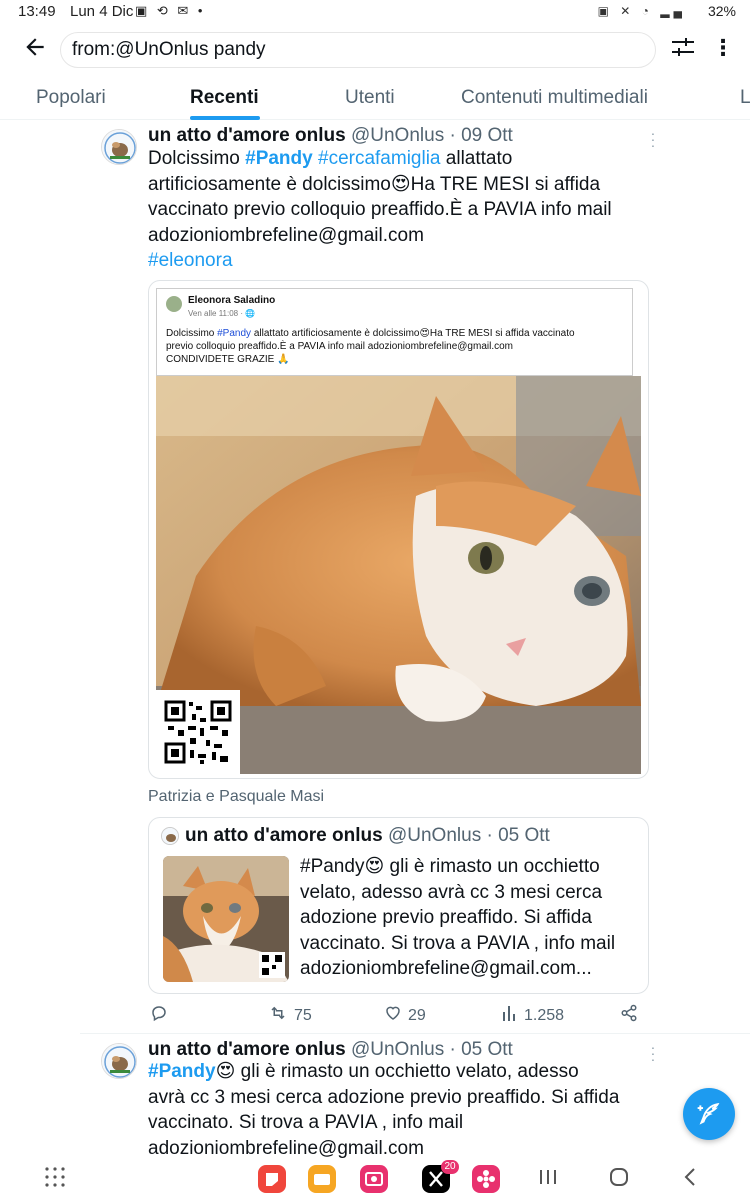 This screenshot has height=1200, width=750. What do you see at coordinates (417, 1015) in the screenshot?
I see `like-count: 29` at bounding box center [417, 1015].